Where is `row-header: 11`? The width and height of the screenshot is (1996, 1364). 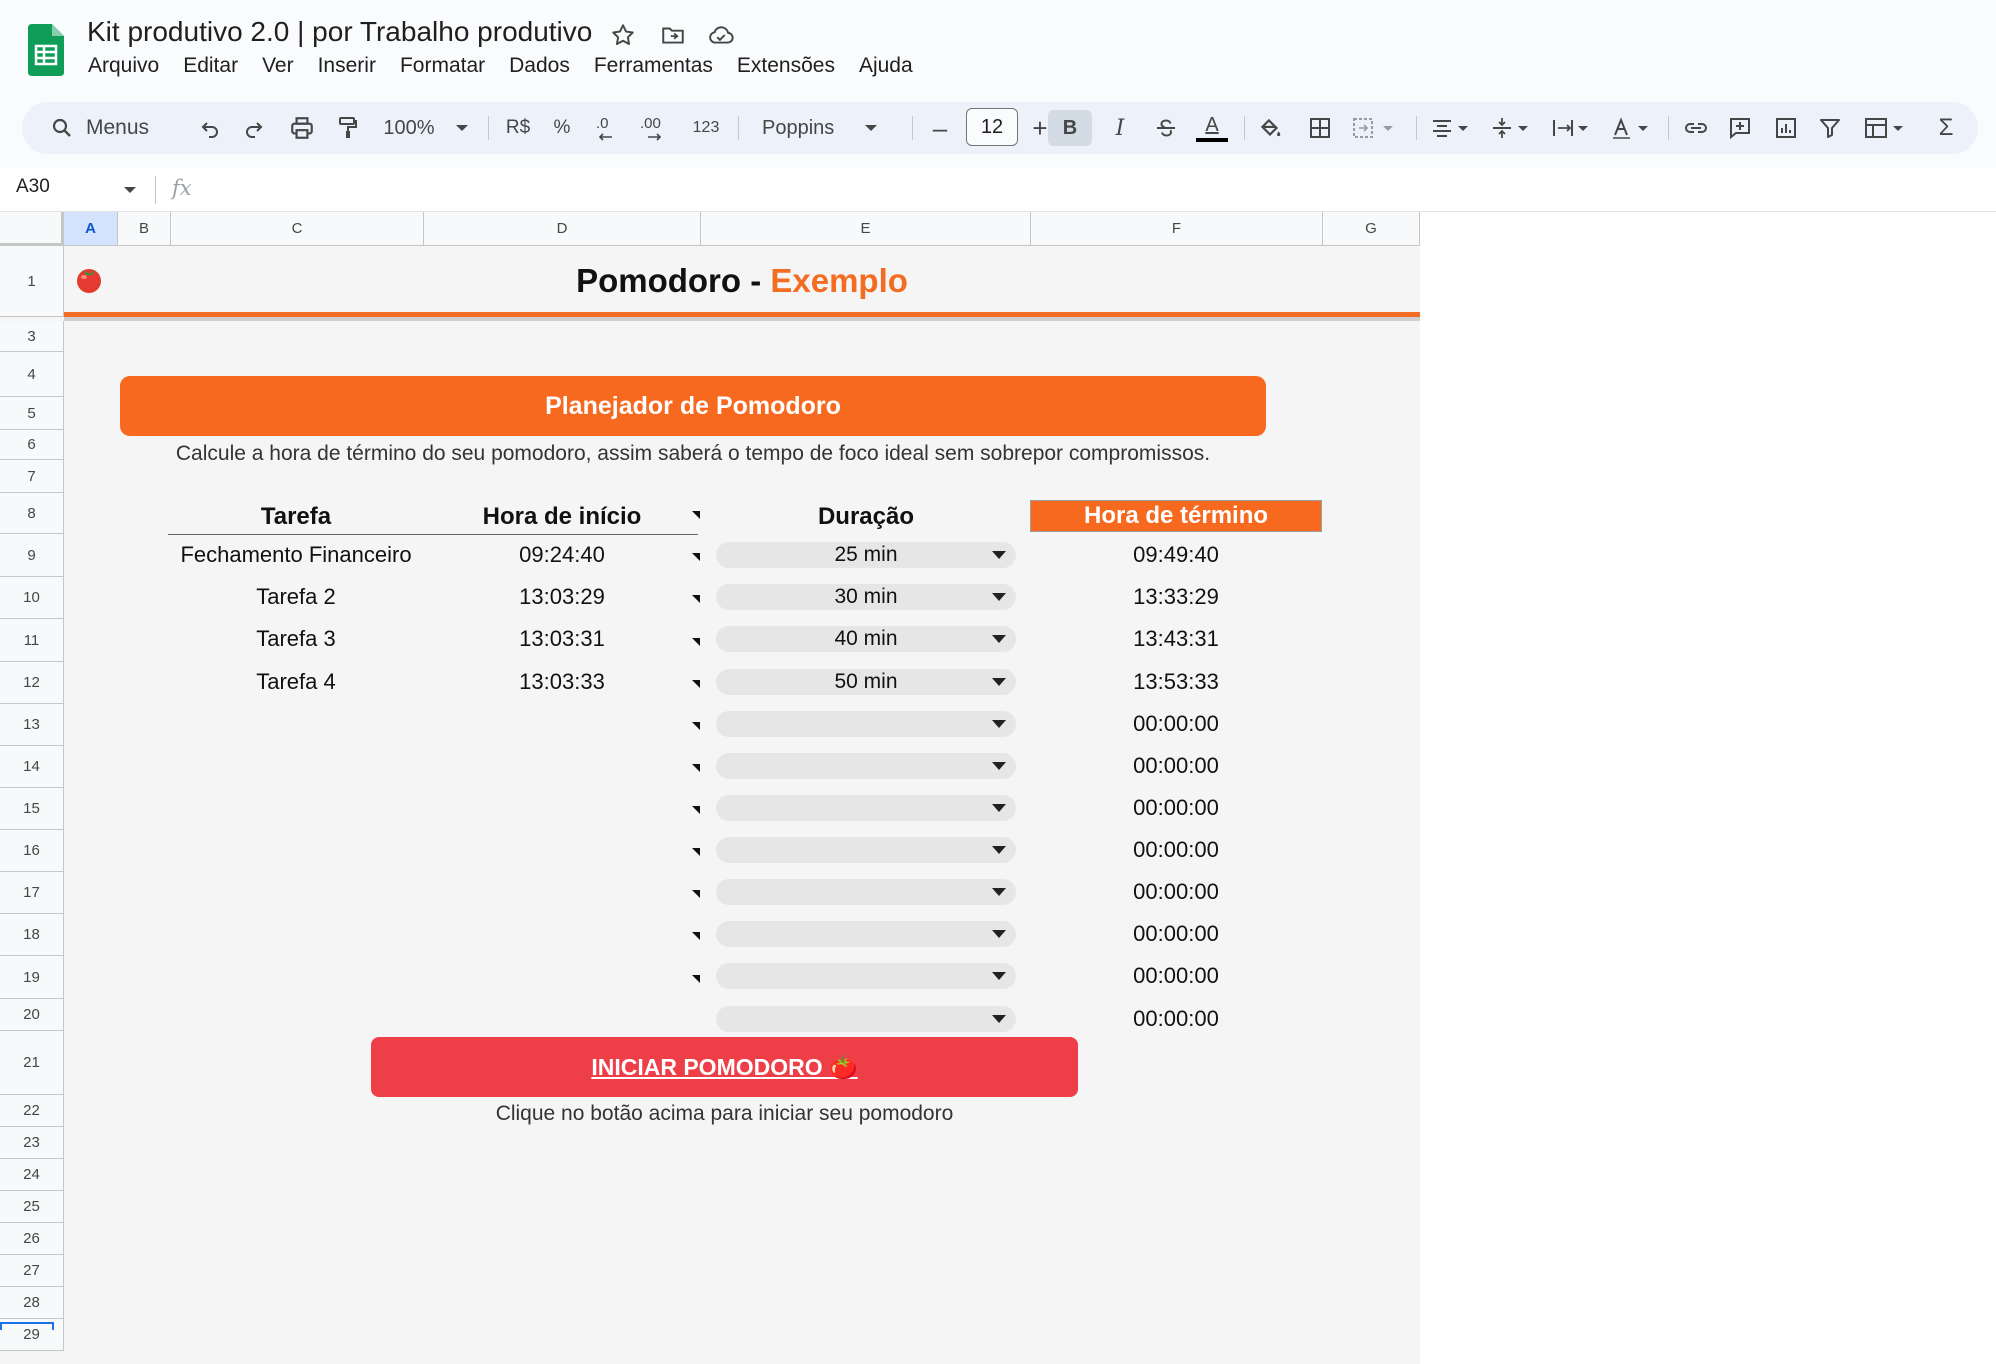
row-header: 11 is located at coordinates (32, 640).